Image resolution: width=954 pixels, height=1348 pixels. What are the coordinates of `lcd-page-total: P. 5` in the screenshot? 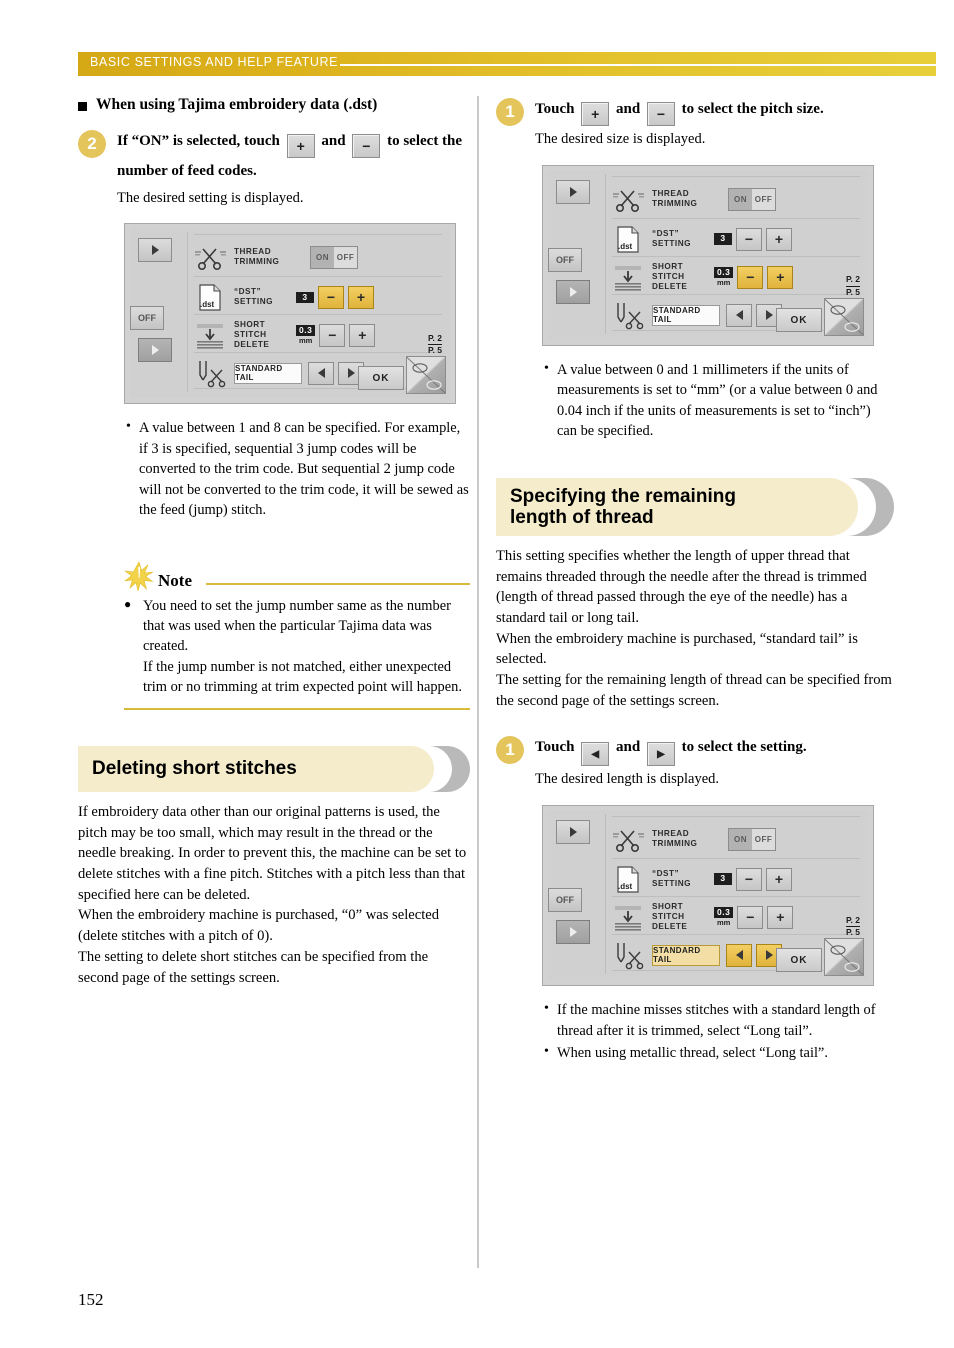 It's located at (852, 292).